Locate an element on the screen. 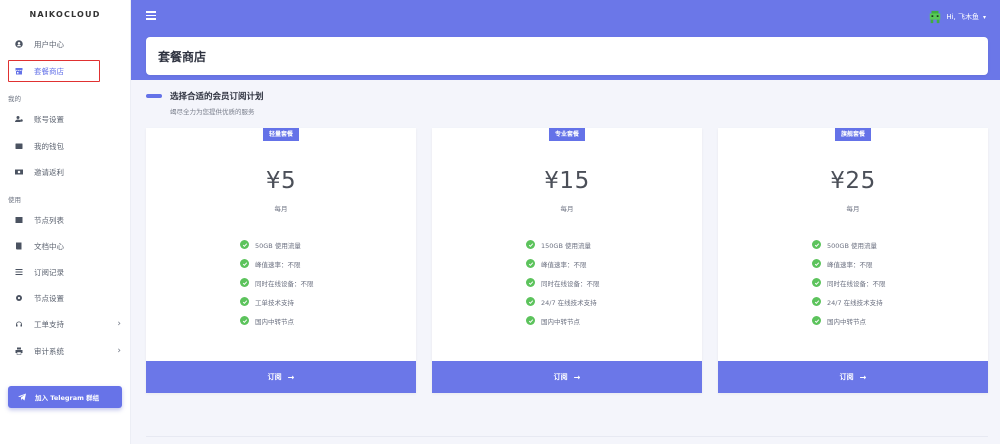 This screenshot has width=1000, height=444. sidebar-item-ticket-support: 工单支持 › is located at coordinates (65, 324).